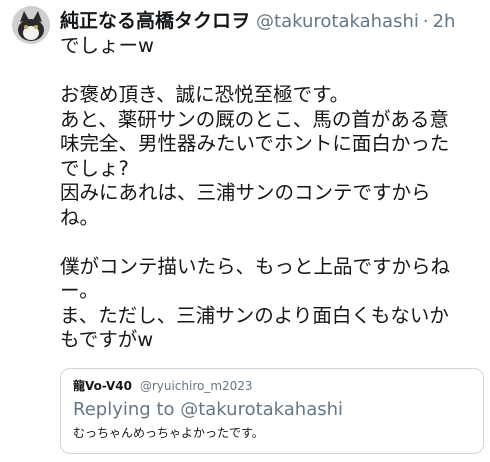  What do you see at coordinates (254, 119) in the screenshot?
I see `tweet-line: あと、薬研サンの厩のとこ、馬の首がある意` at bounding box center [254, 119].